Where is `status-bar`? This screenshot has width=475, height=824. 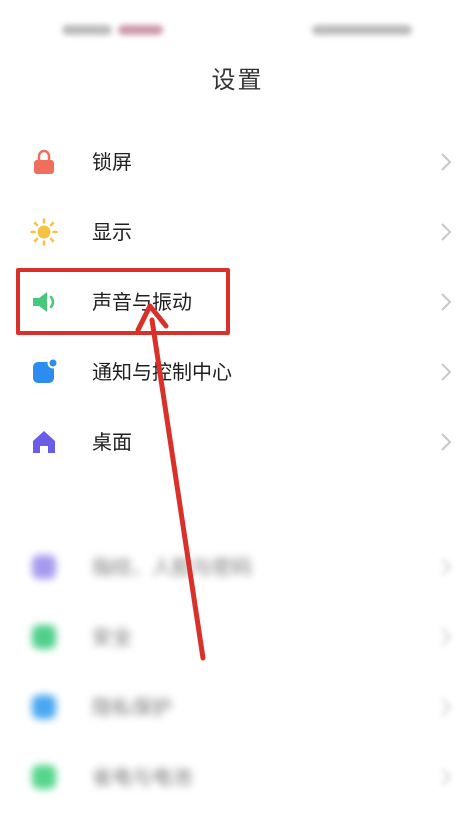 status-bar is located at coordinates (237, 30).